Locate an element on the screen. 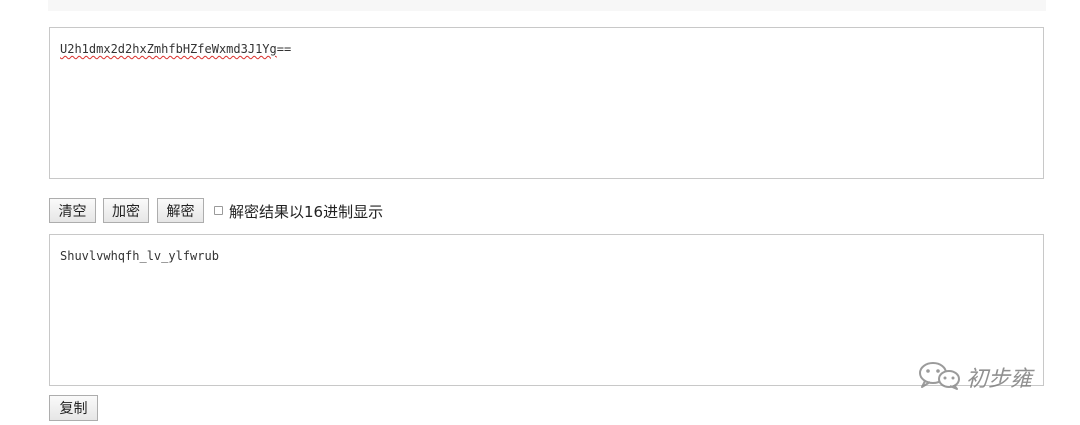 This screenshot has width=1080, height=425. hex-display-label: 解密结果以16进制显示 is located at coordinates (306, 212).